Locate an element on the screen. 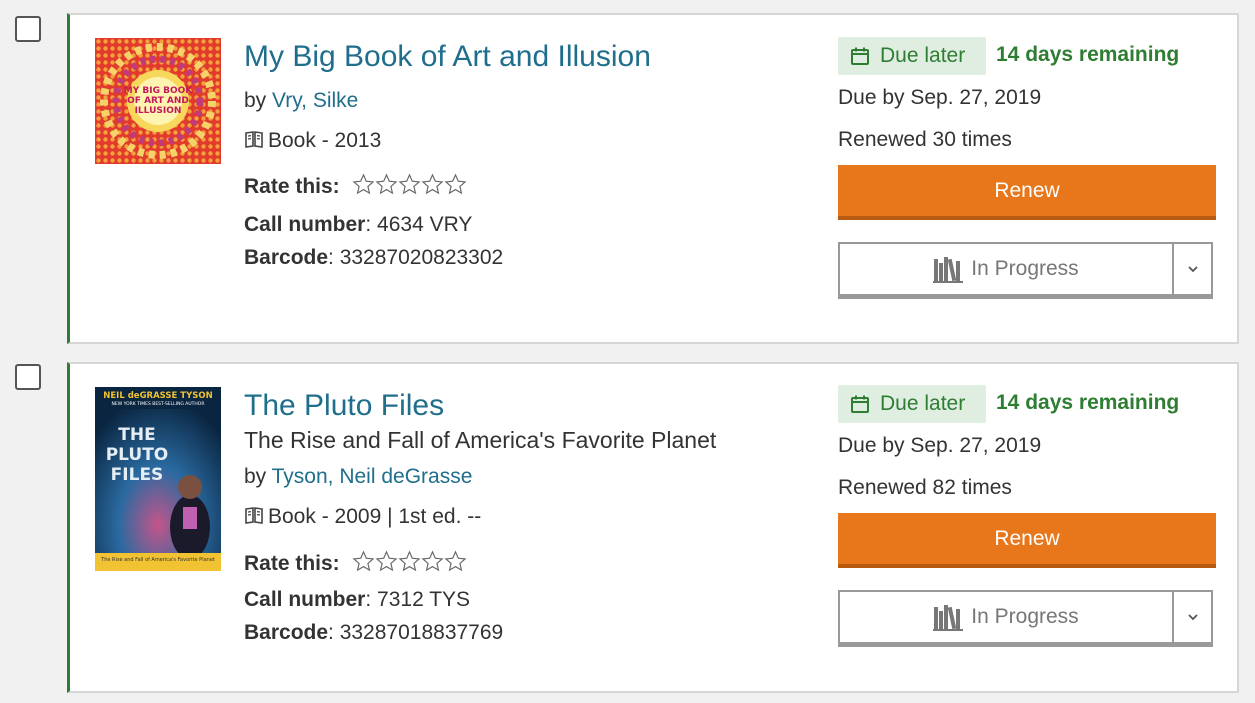 Image resolution: width=1255 pixels, height=703 pixels. cover-tagline: NEW YORK TIMES BEST-SELLING AUTHOR is located at coordinates (158, 404).